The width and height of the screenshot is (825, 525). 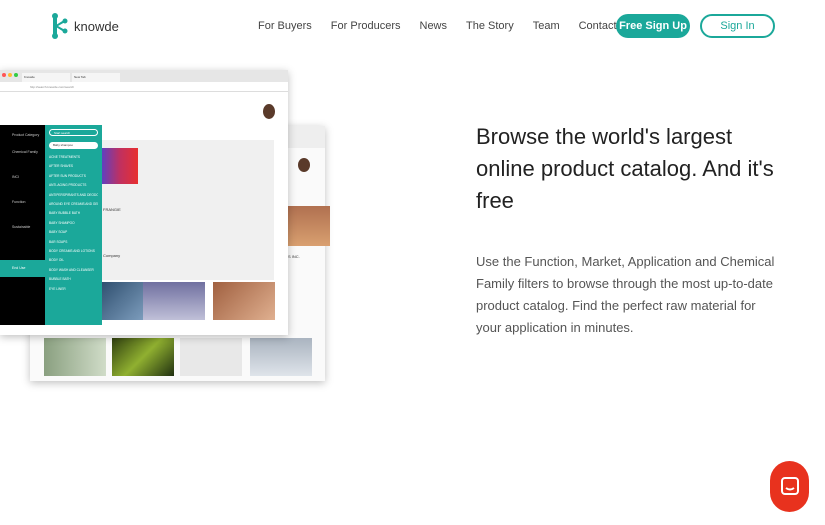 I want to click on sidebar-item: Function, so click(x=22, y=212).